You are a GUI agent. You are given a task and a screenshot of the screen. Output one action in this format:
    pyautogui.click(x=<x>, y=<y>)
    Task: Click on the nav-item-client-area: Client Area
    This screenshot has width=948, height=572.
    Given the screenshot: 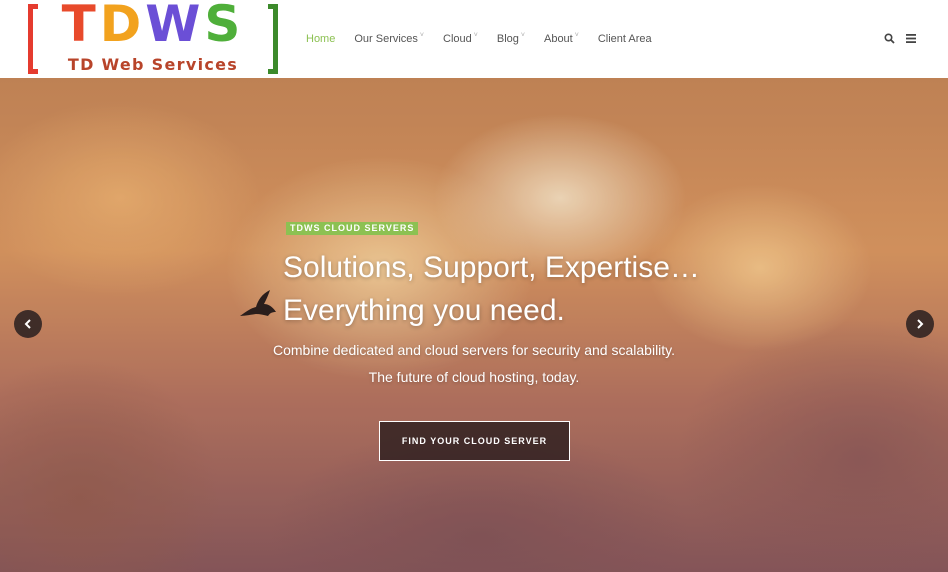 What is the action you would take?
    pyautogui.click(x=625, y=39)
    